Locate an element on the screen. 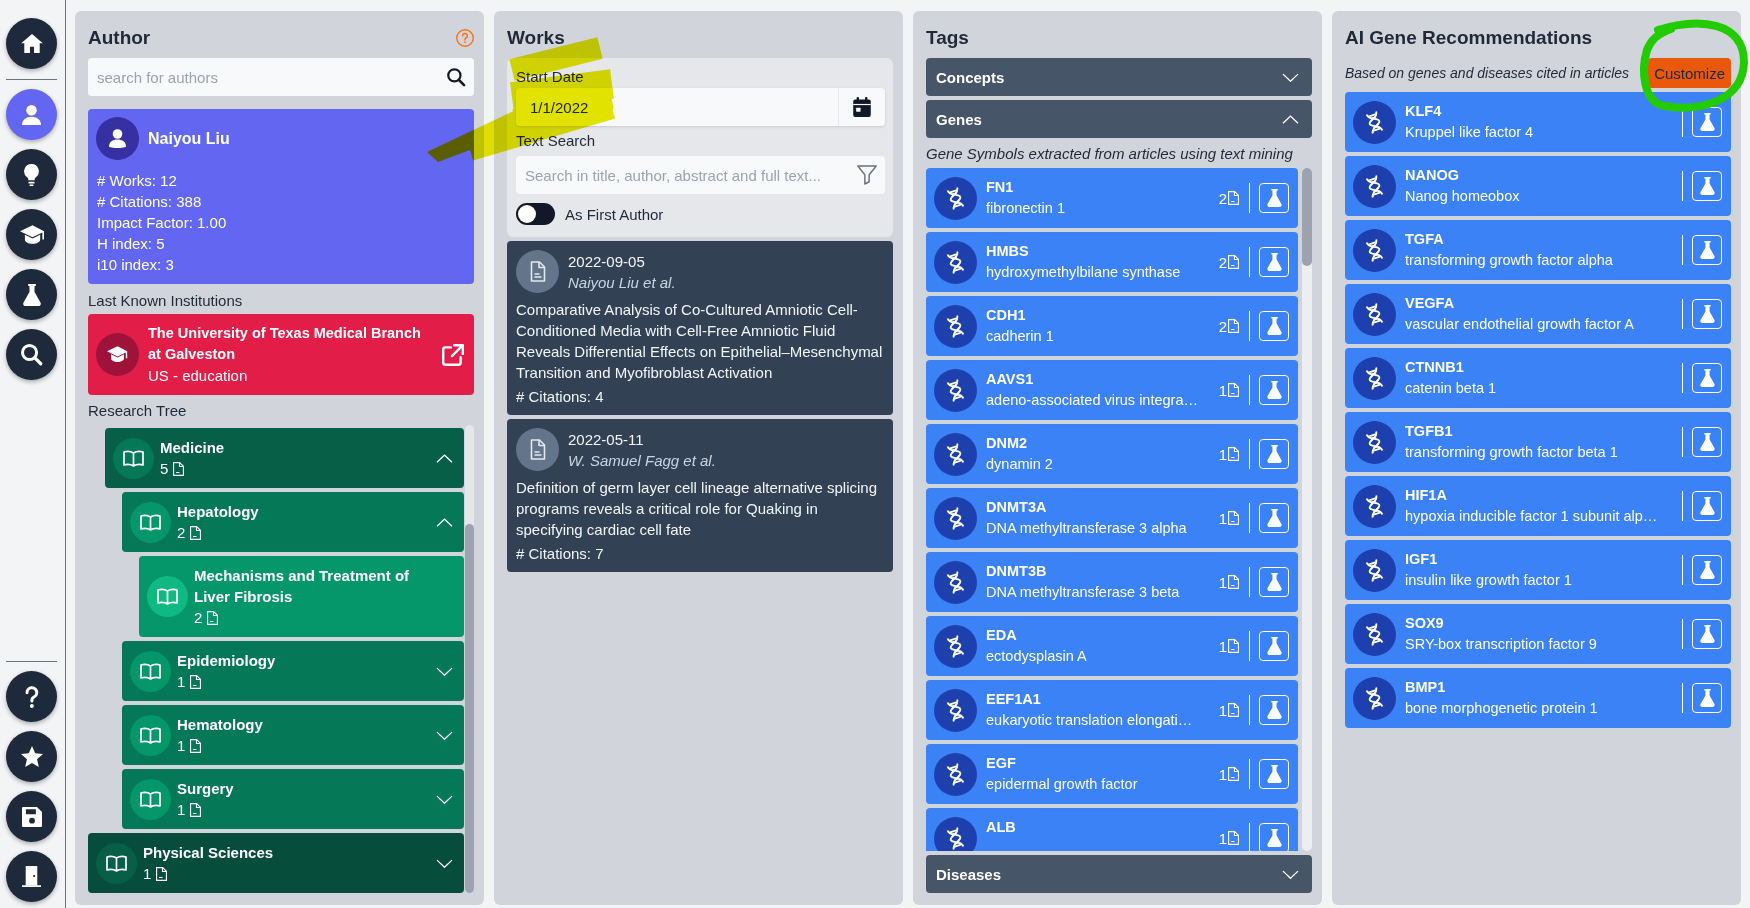 Image resolution: width=1750 pixels, height=908 pixels. door-nav-button is located at coordinates (31, 876).